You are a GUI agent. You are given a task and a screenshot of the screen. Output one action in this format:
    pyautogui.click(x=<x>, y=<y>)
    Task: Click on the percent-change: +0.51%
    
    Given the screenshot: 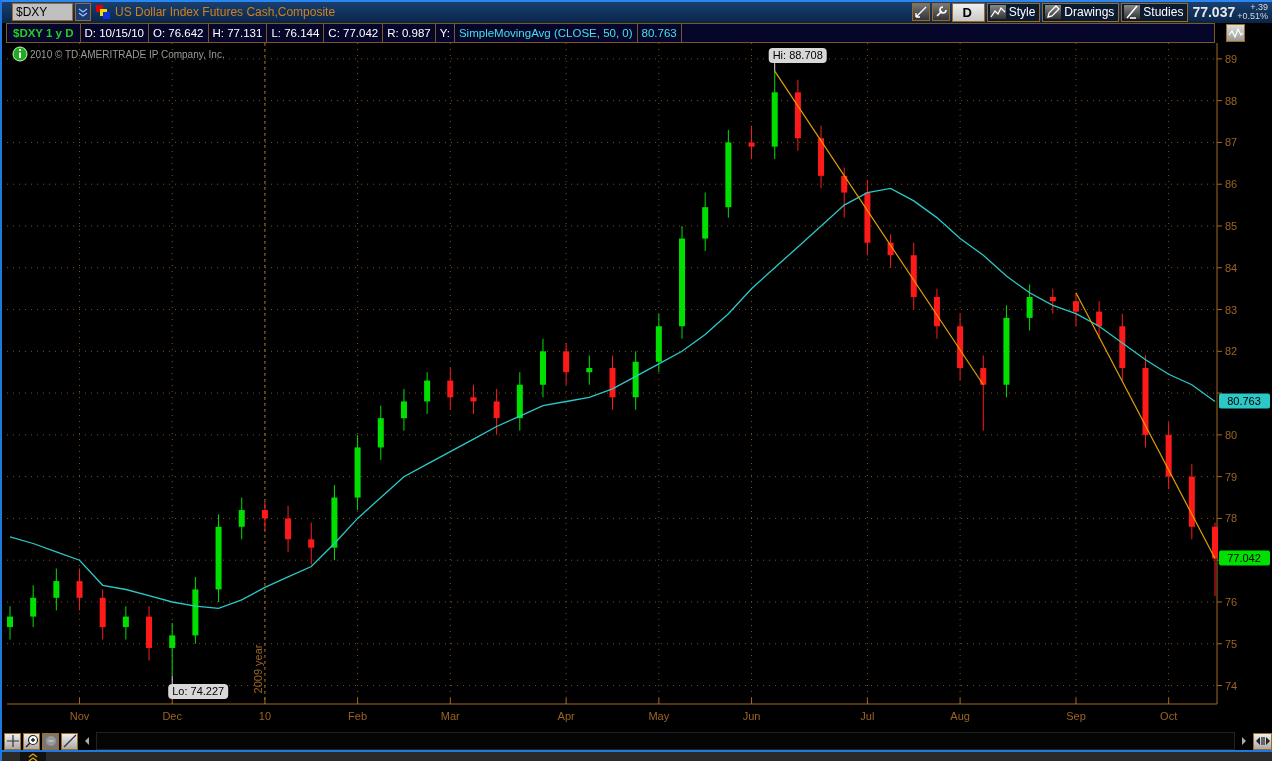 What is the action you would take?
    pyautogui.click(x=1252, y=17)
    